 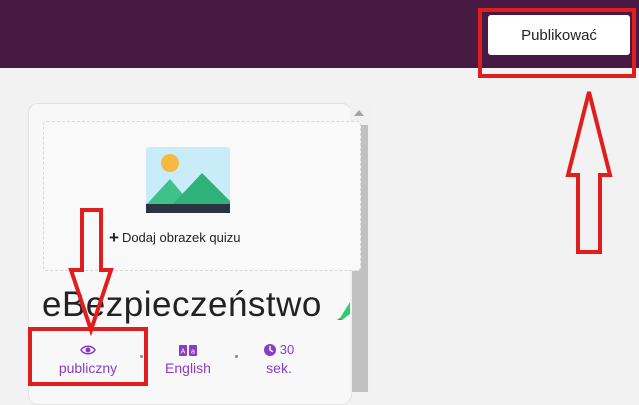 I want to click on image-placeholder-icon, so click(x=188, y=180).